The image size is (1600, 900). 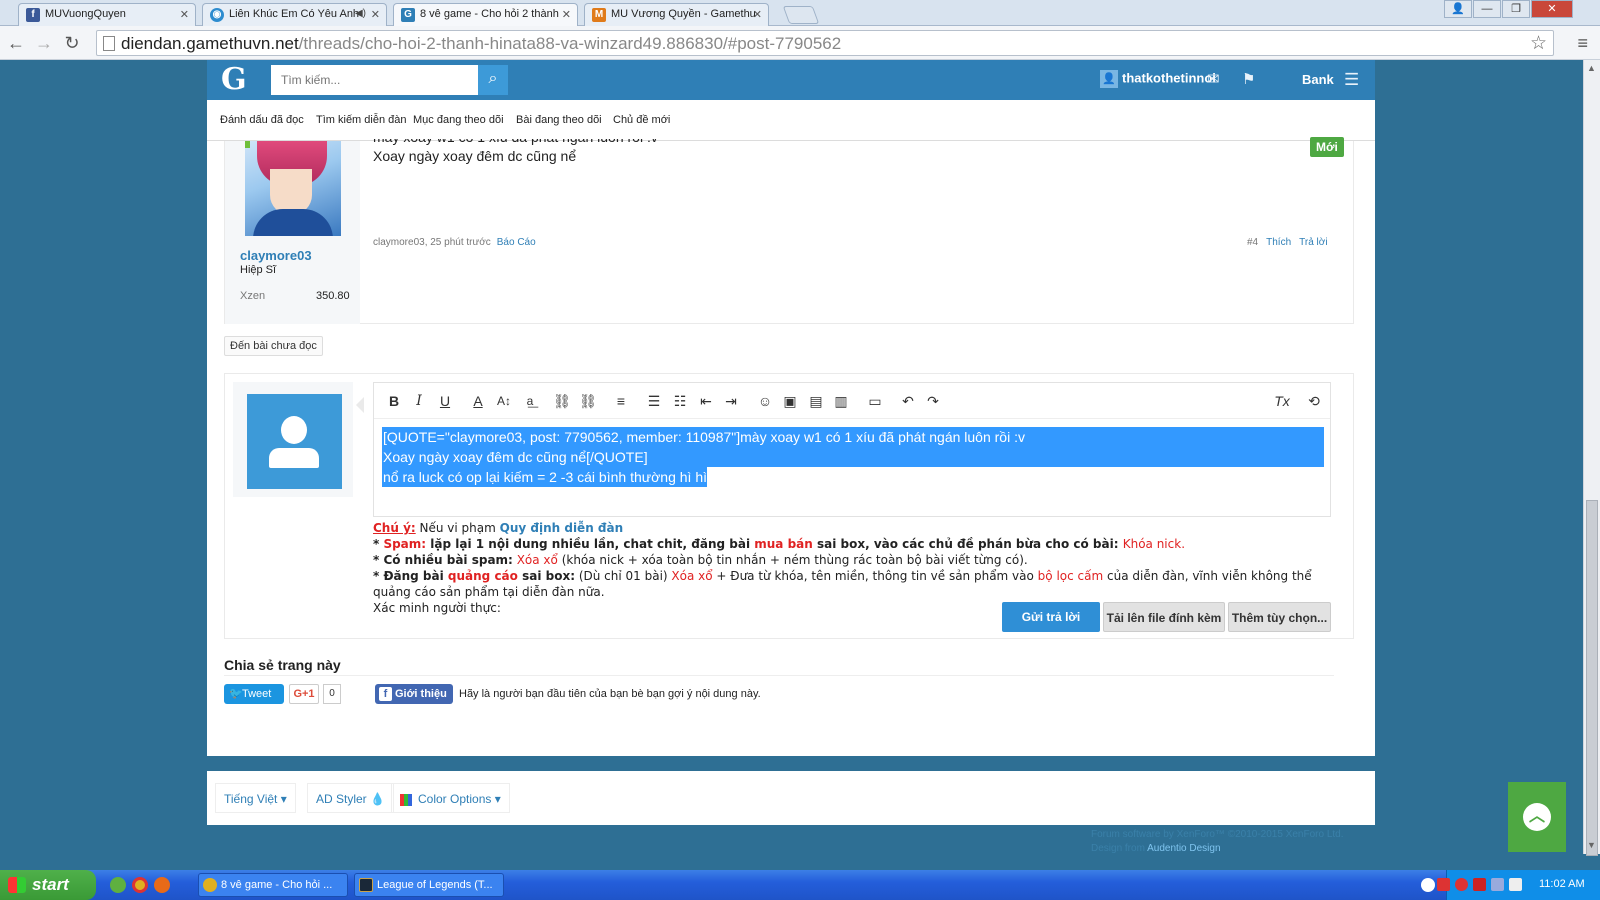 What do you see at coordinates (706, 401) in the screenshot?
I see `outdent-icon: ⇤` at bounding box center [706, 401].